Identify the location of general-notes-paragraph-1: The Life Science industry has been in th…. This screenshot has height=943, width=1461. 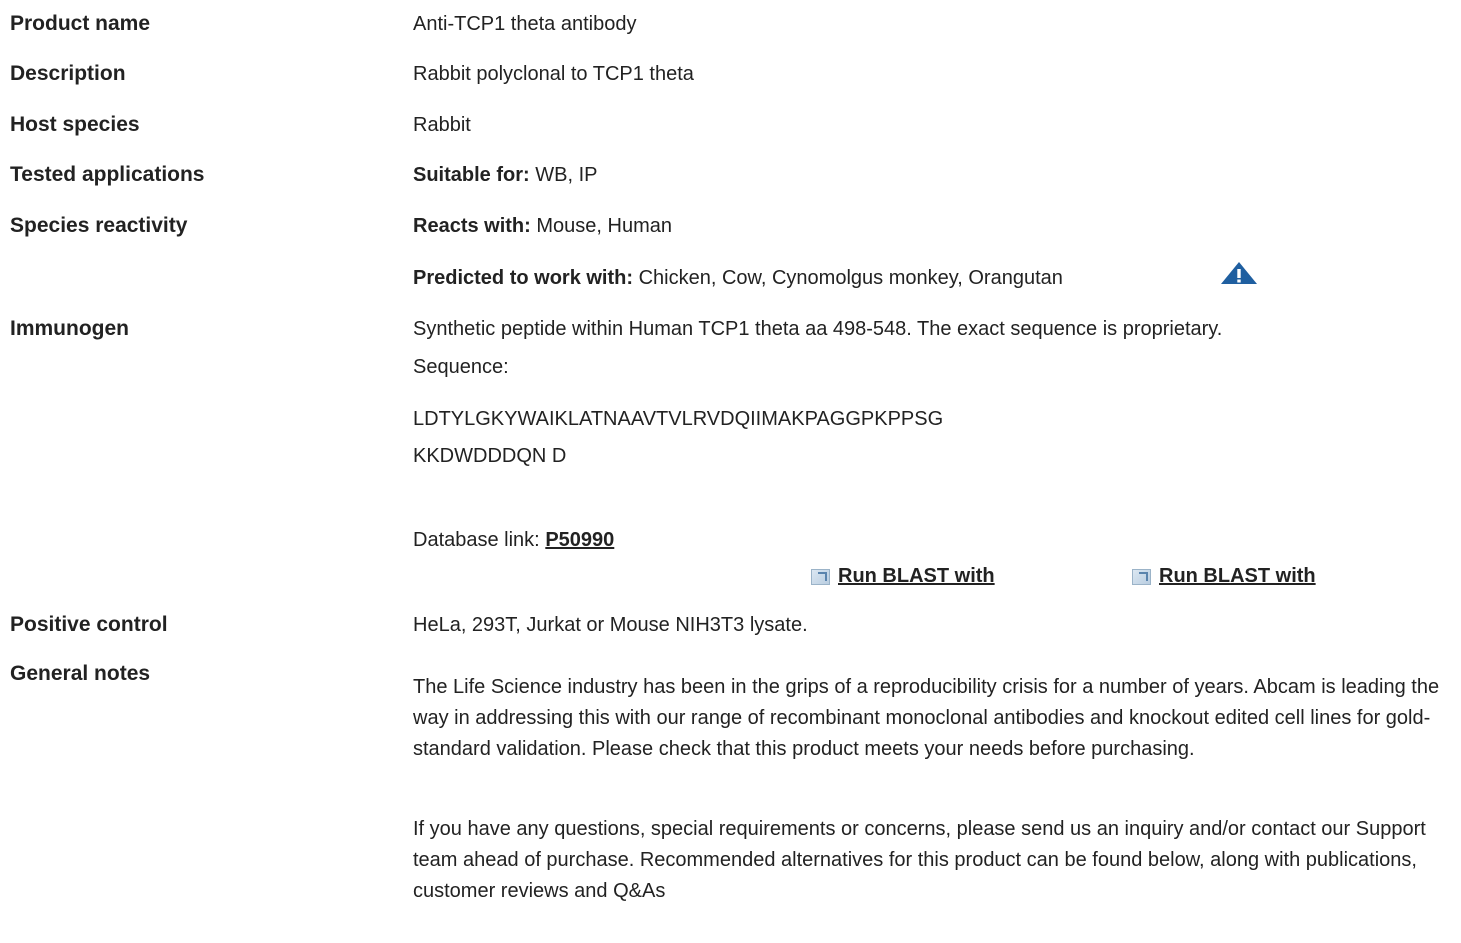
(926, 718).